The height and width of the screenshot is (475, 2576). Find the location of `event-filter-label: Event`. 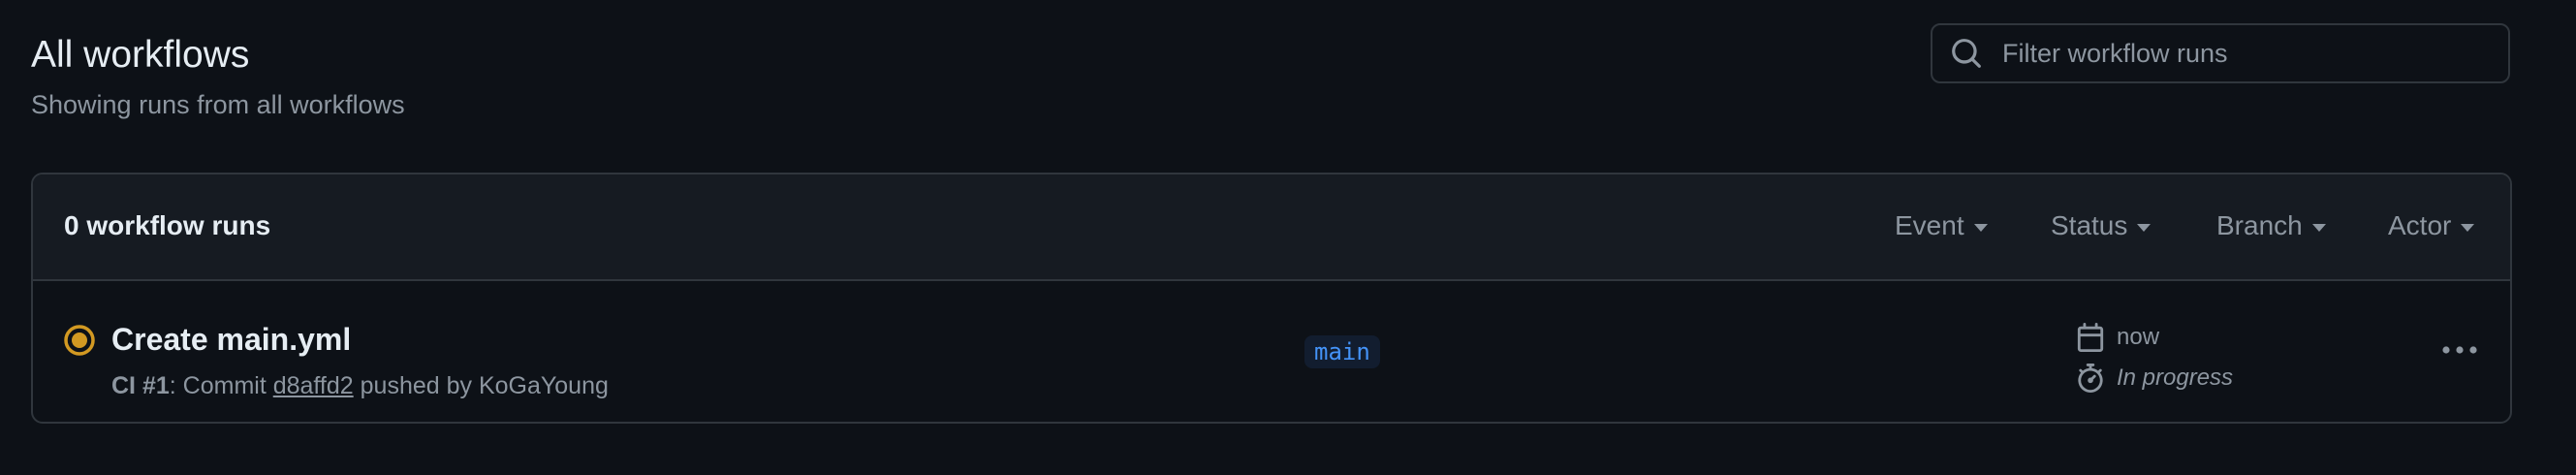

event-filter-label: Event is located at coordinates (1929, 225).